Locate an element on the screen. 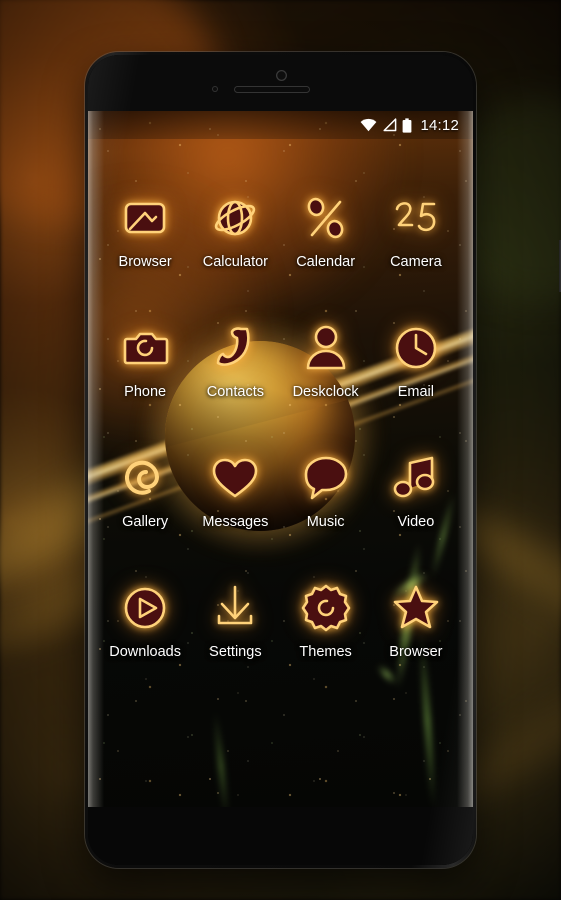 The height and width of the screenshot is (900, 561). app-label: Video is located at coordinates (416, 522).